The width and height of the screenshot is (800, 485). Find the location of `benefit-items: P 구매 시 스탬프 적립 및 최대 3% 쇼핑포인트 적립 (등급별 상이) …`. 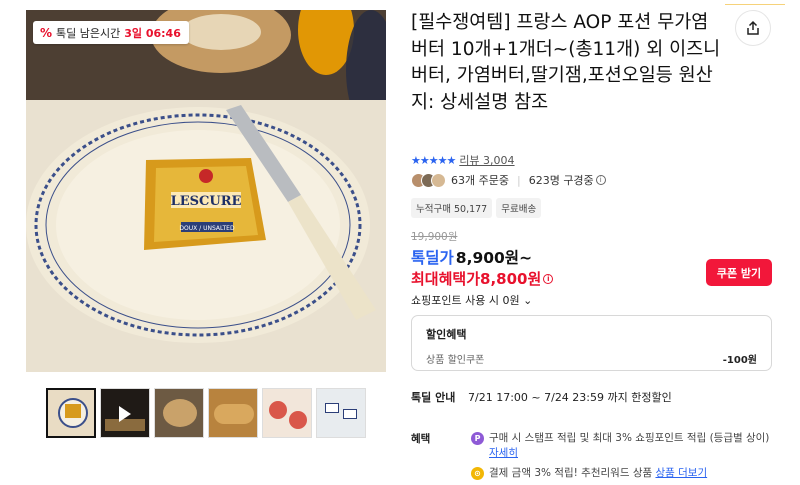

benefit-items: P 구매 시 스탬프 적립 및 최대 3% 쇼핑포인트 적립 (등급별 상이) … is located at coordinates (626, 458).